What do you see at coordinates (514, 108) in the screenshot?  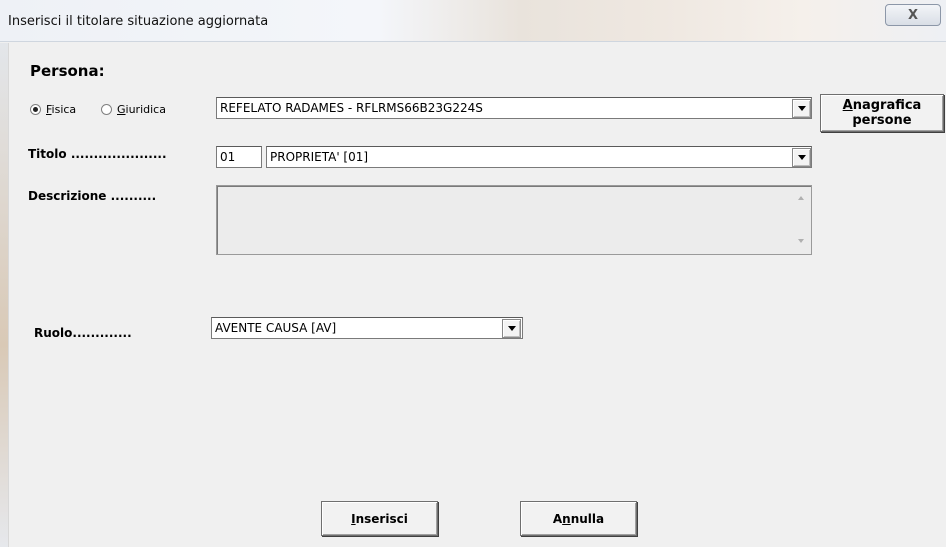 I see `persona-combo: REFELATO RADAMES - RFLRMS66B23G224S` at bounding box center [514, 108].